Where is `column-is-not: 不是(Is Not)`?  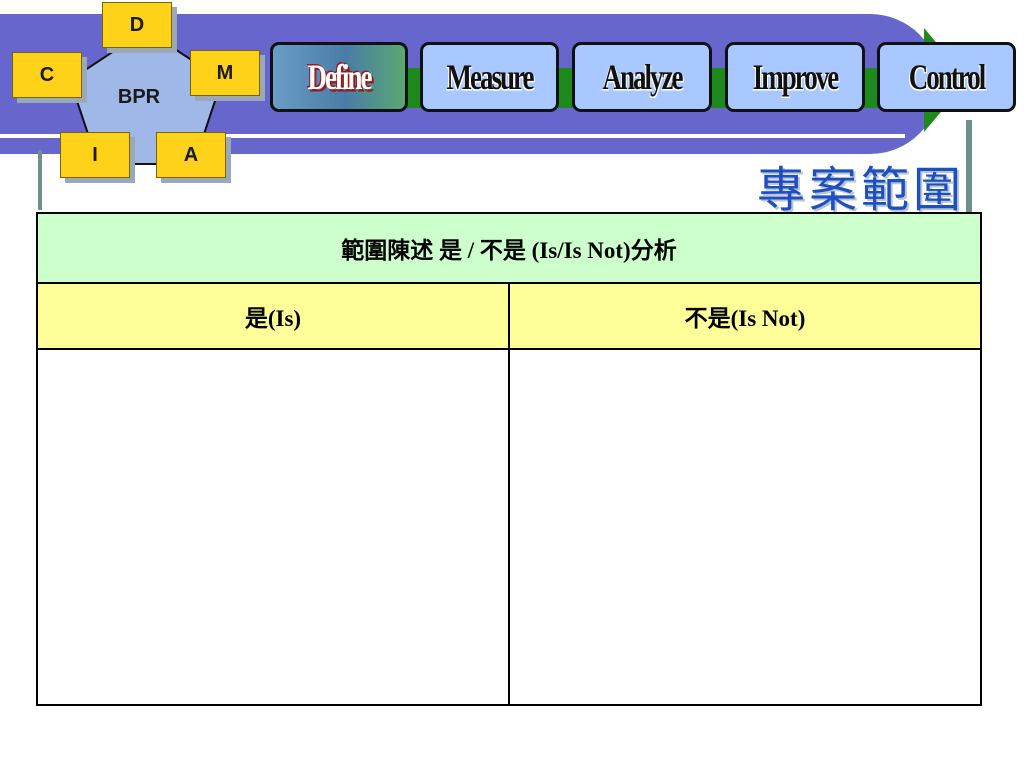
column-is-not: 不是(Is Not) is located at coordinates (745, 316).